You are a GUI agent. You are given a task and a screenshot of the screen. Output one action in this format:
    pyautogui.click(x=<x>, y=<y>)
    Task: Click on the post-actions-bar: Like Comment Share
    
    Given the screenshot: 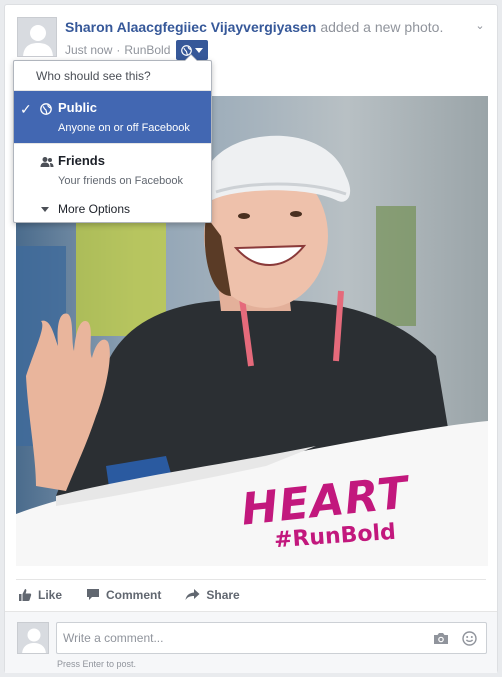 What is the action you would take?
    pyautogui.click(x=251, y=594)
    